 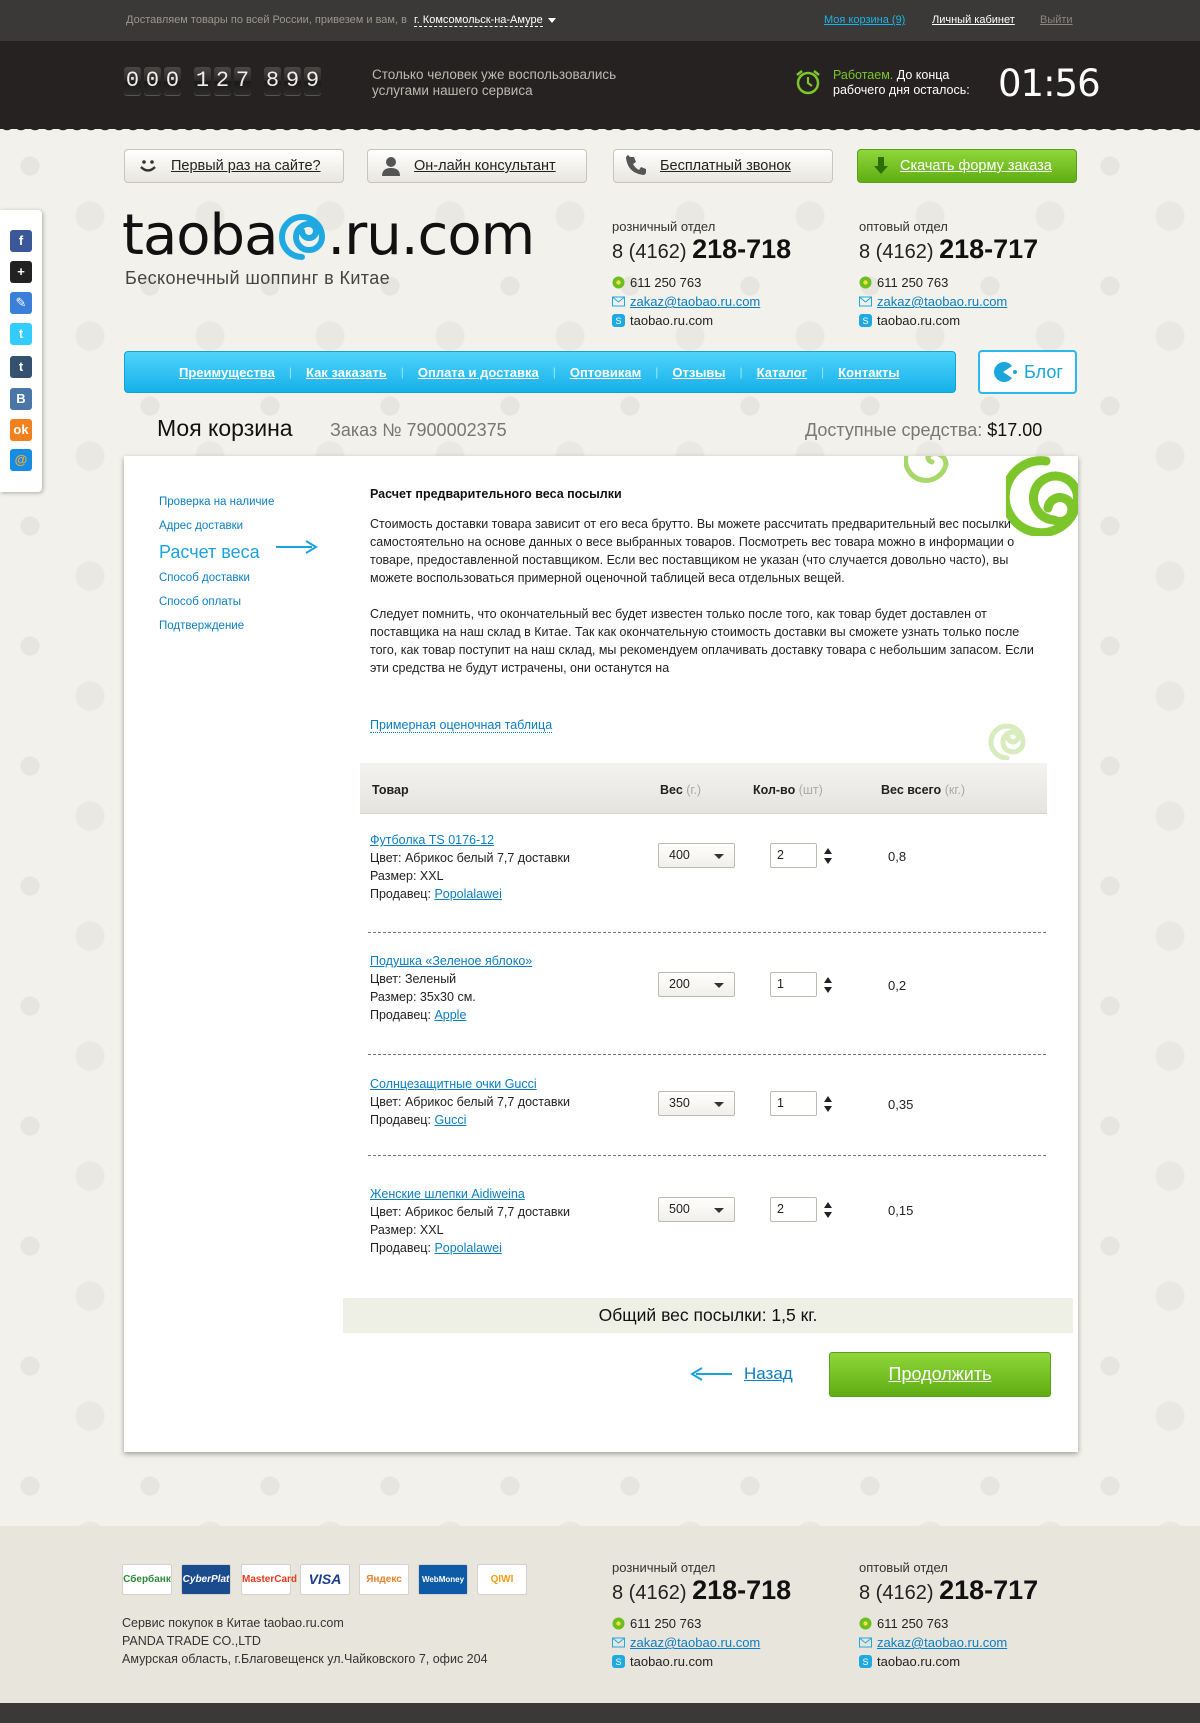 I want to click on page-title: Моя корзина, so click(x=225, y=428).